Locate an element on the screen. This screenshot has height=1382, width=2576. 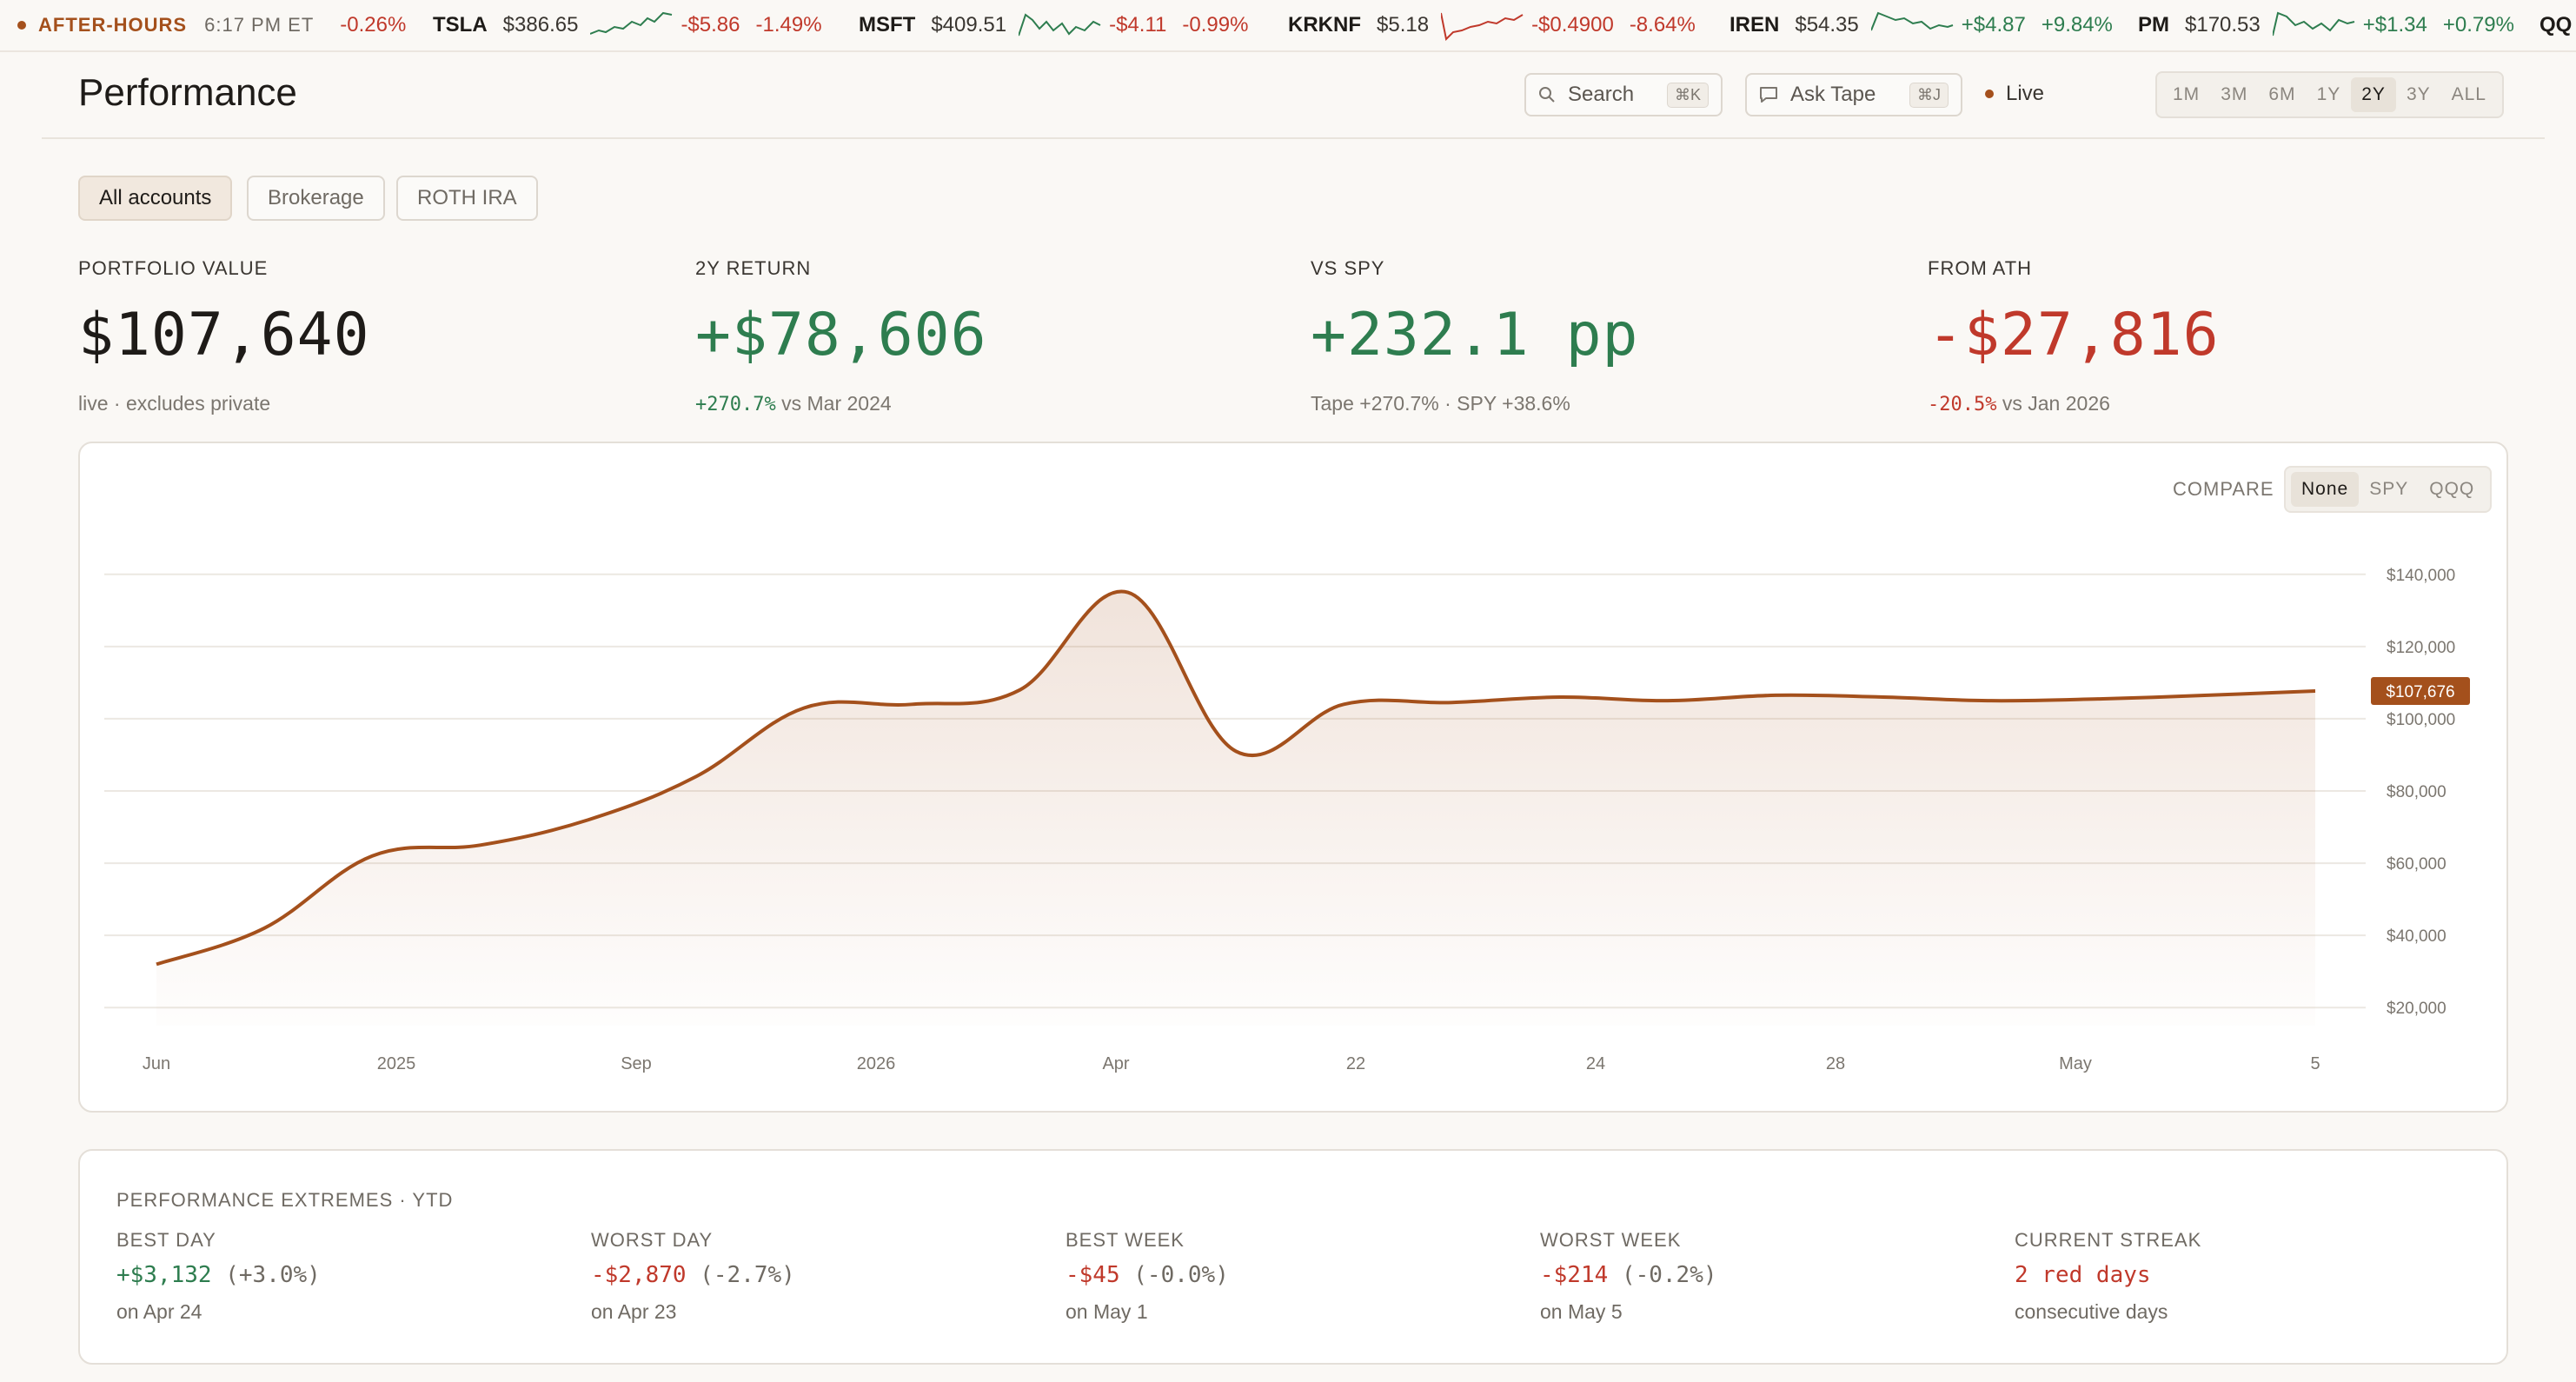
search-label: Search is located at coordinates (1601, 94).